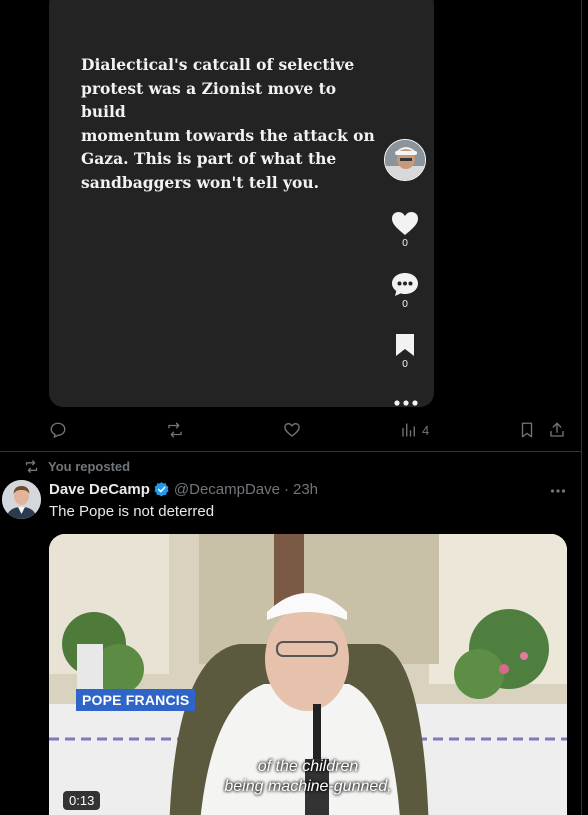 The image size is (588, 815). I want to click on post-header: Dave DeCamp @DecampDave · 23h, so click(183, 489).